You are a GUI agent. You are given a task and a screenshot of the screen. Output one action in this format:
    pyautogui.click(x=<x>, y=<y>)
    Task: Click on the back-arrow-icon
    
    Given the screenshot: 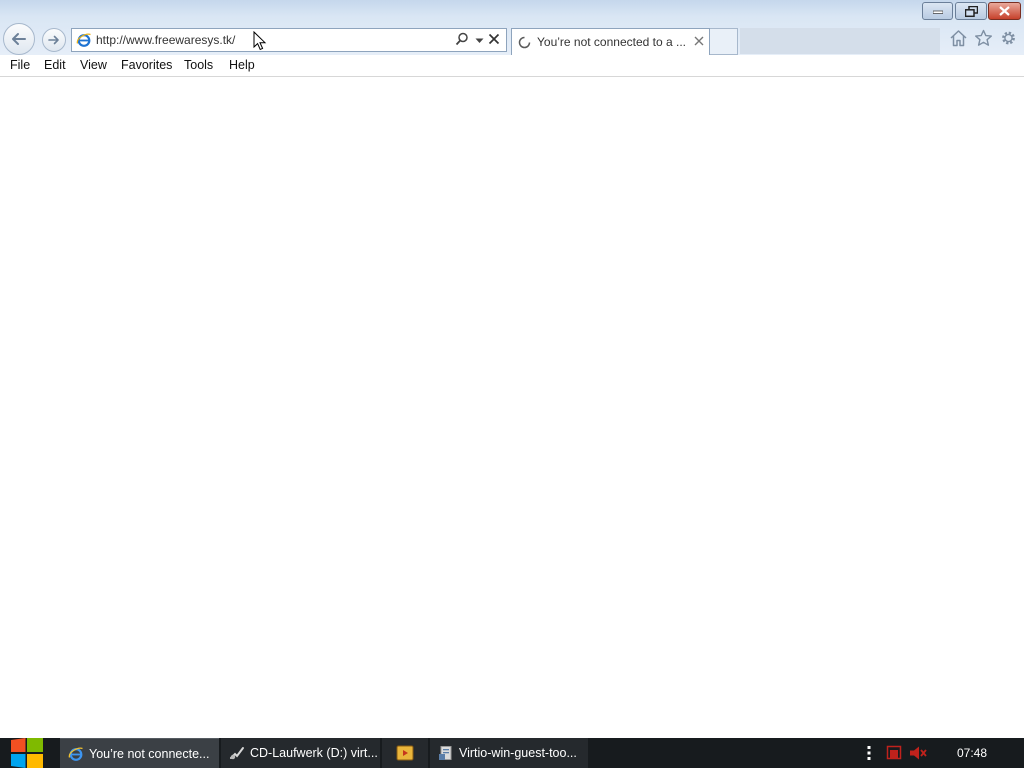 What is the action you would take?
    pyautogui.click(x=19, y=39)
    